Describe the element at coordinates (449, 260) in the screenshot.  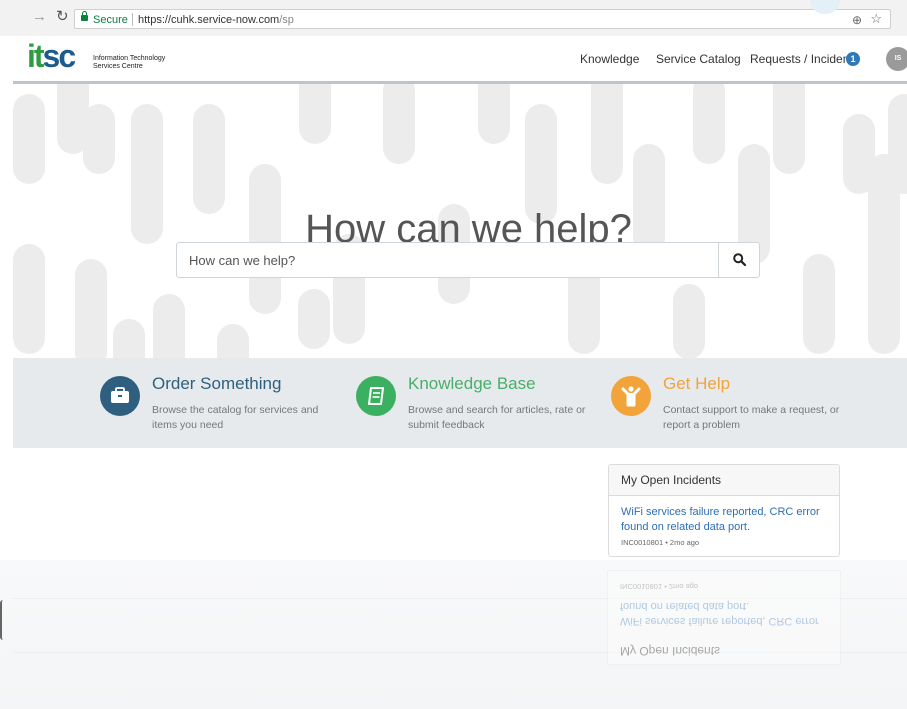
I see `search-input` at that location.